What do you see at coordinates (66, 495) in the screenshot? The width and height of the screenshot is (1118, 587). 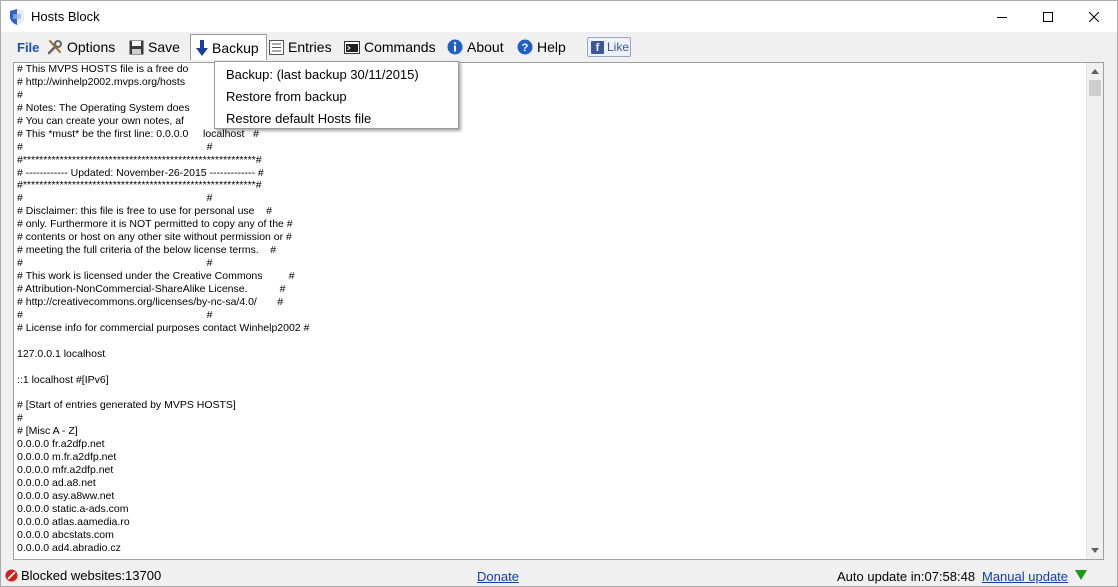 I see `hosts-line: 0.0.0.0 asy.a8ww.net` at bounding box center [66, 495].